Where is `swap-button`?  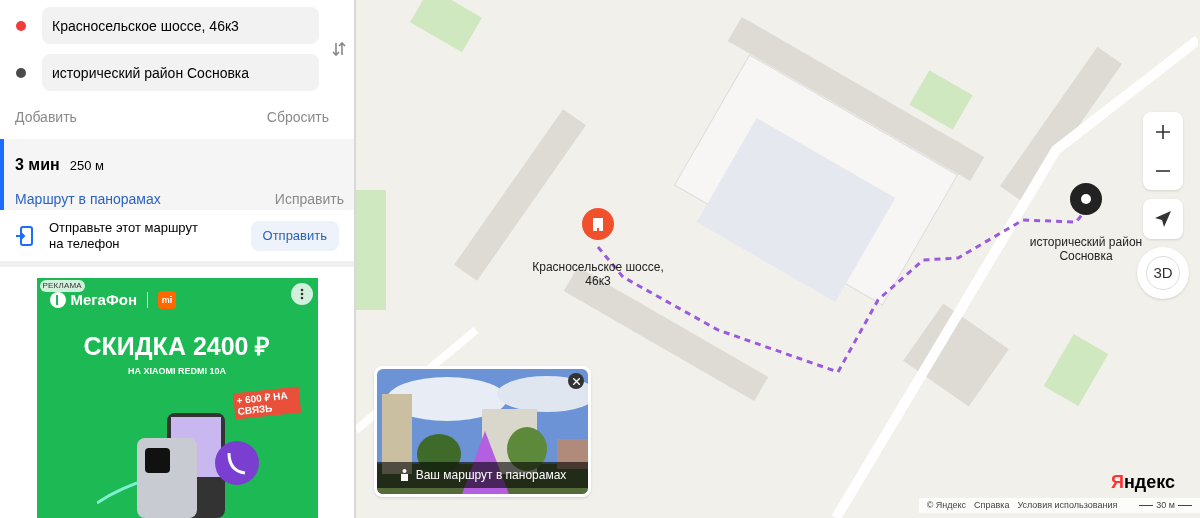 swap-button is located at coordinates (338, 49).